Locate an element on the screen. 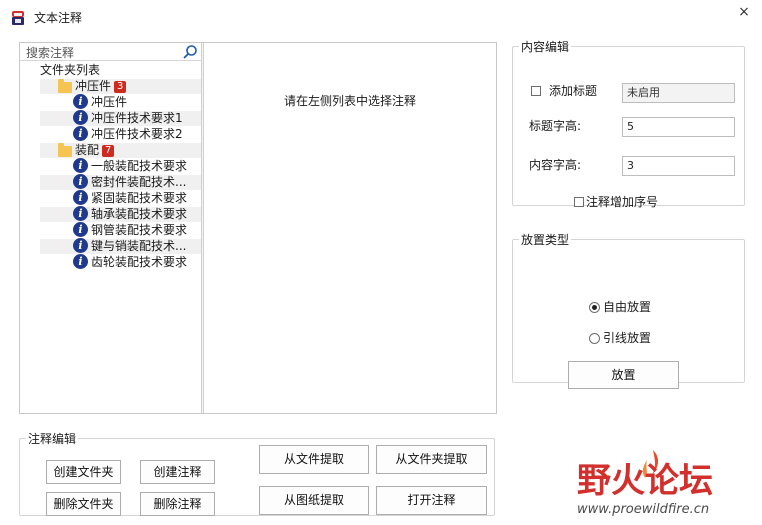 The image size is (762, 525). create-folder-button: 创建文件夹 is located at coordinates (83, 472).